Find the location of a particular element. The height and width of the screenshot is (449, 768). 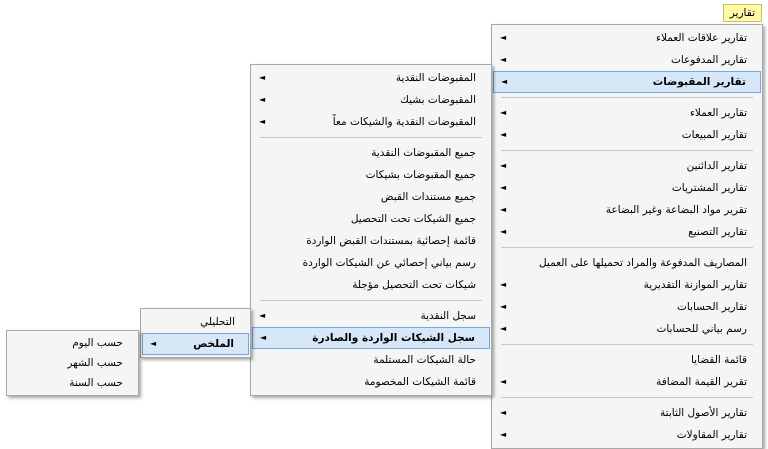

menu-item-analytical: التحليلي is located at coordinates (195, 322).